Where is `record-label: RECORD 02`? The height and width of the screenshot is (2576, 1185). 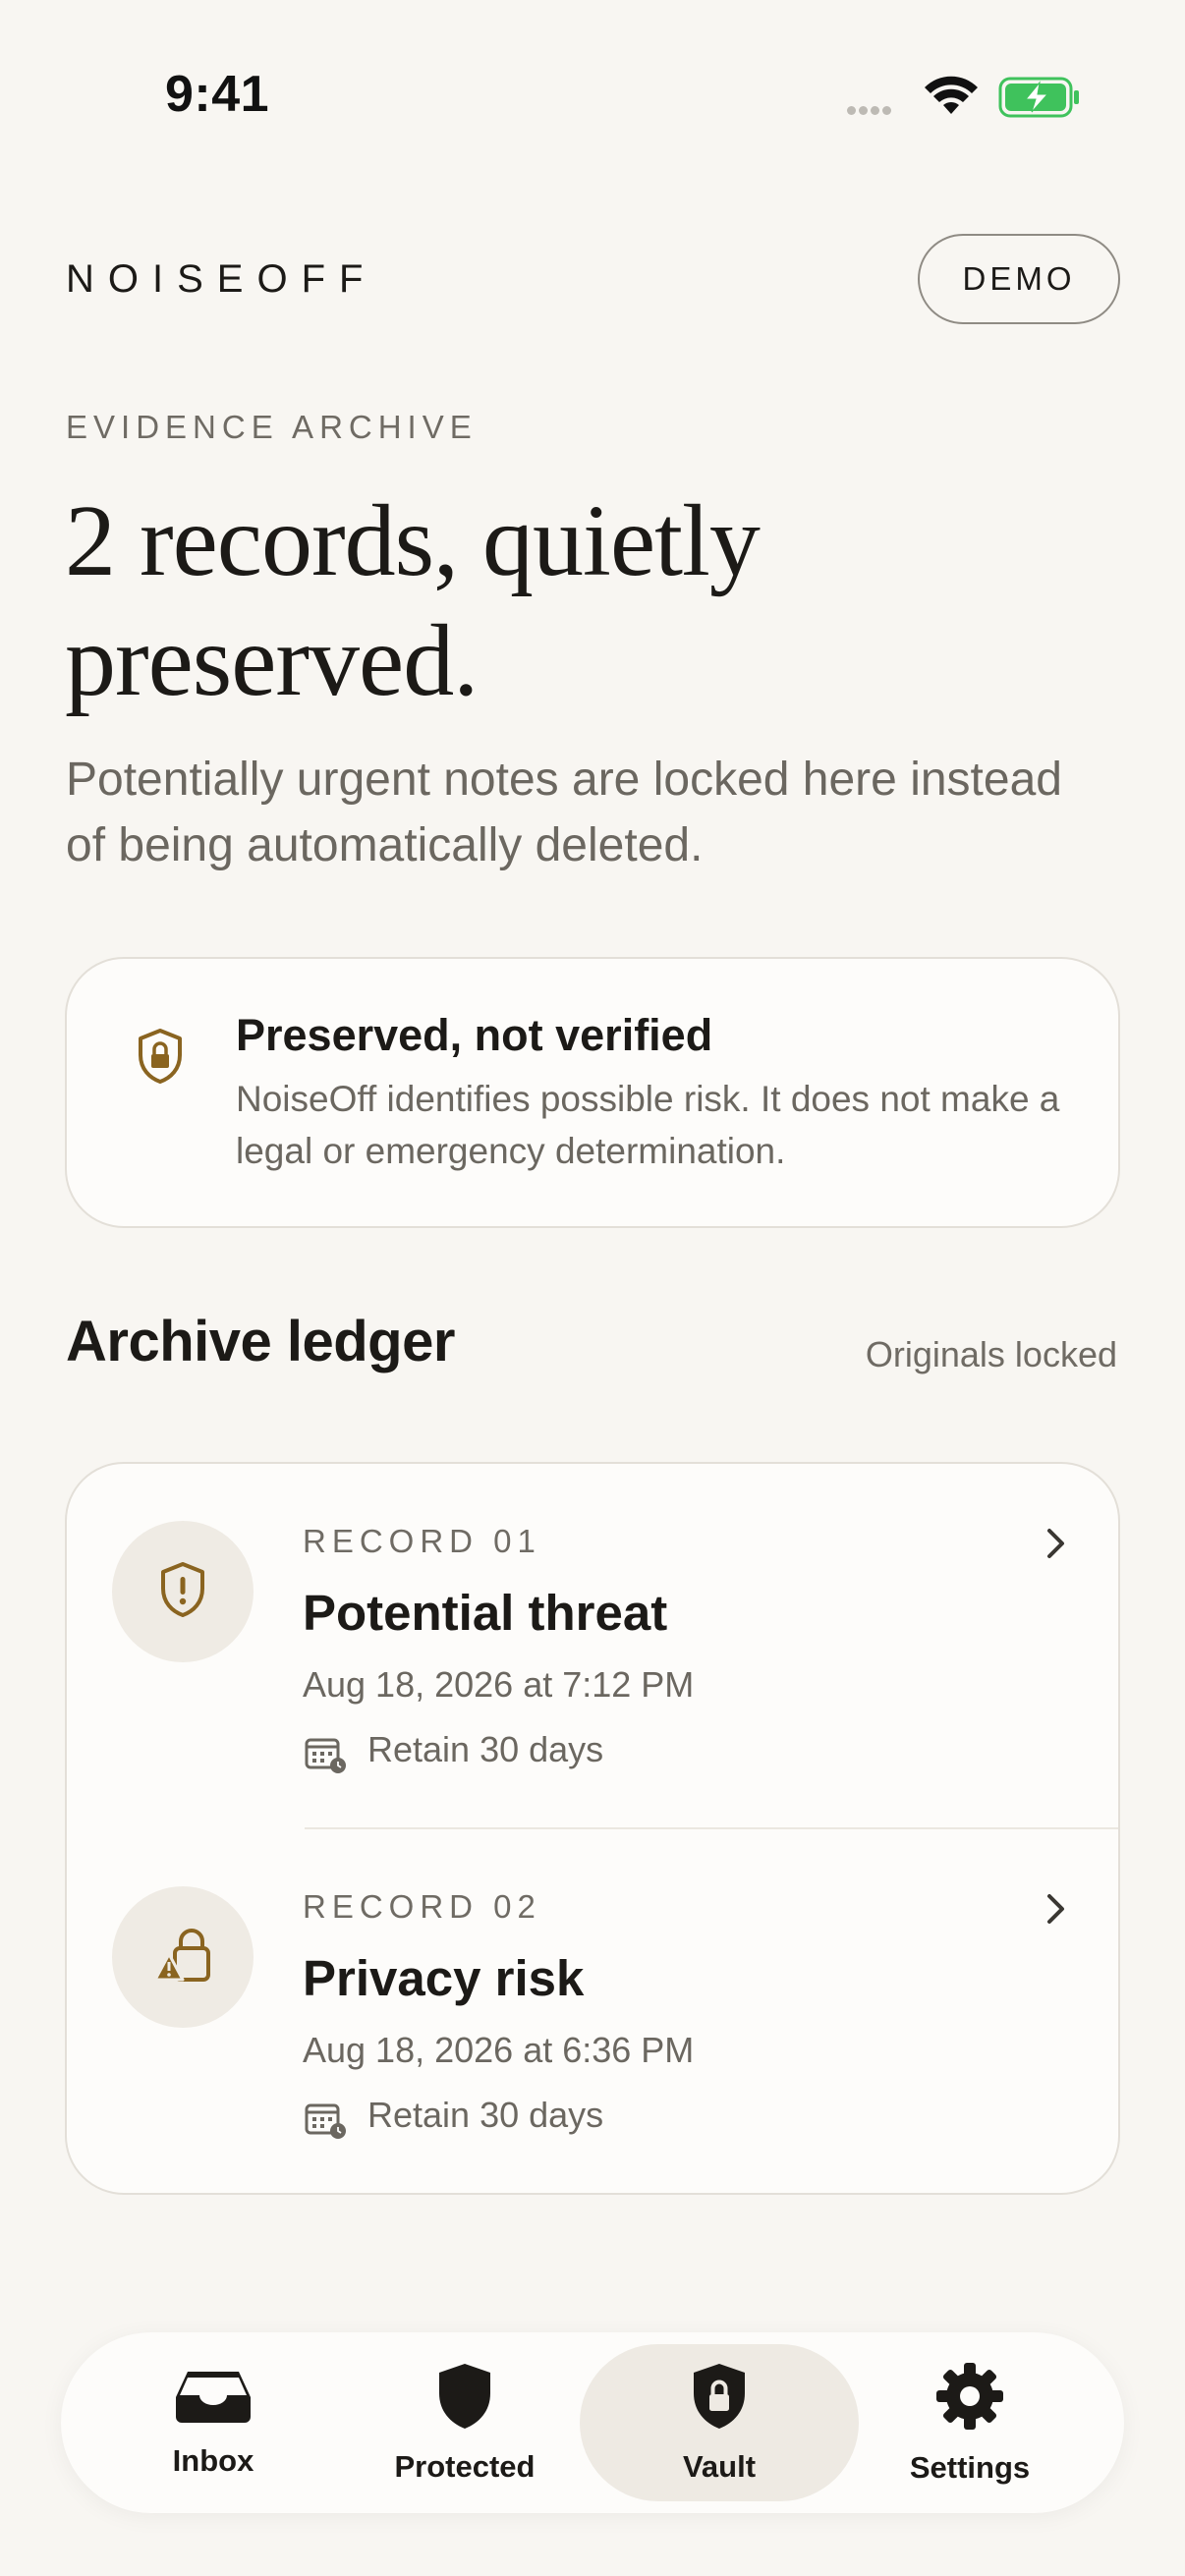
record-label: RECORD 02 is located at coordinates (422, 1906).